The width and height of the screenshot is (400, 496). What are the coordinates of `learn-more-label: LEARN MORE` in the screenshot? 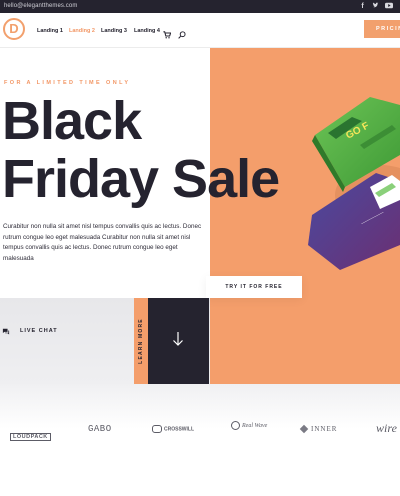 It's located at (141, 341).